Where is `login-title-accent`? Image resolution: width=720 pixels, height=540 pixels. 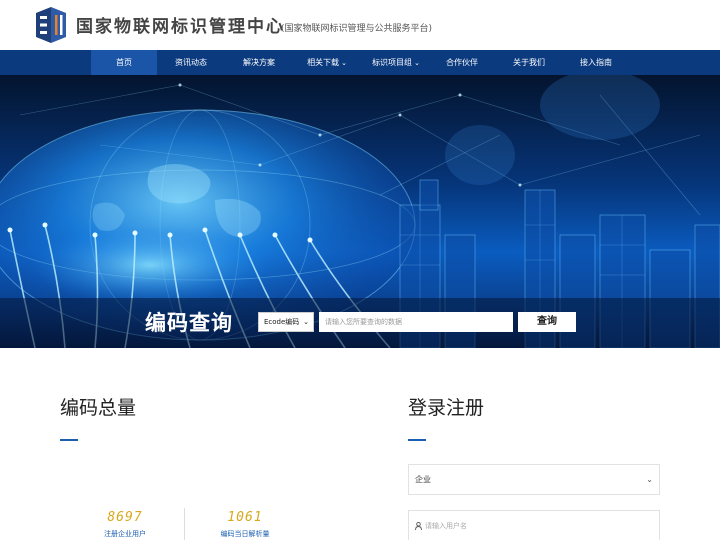 login-title-accent is located at coordinates (417, 440).